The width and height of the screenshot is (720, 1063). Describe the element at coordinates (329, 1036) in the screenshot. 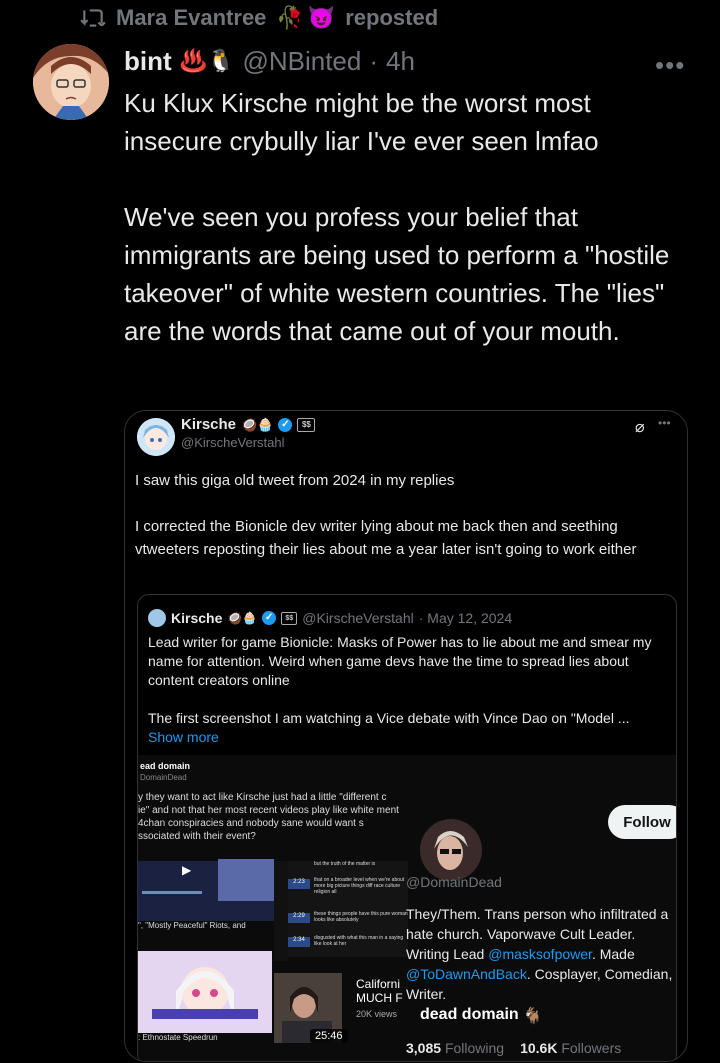

I see `video-duration: 25:46` at that location.